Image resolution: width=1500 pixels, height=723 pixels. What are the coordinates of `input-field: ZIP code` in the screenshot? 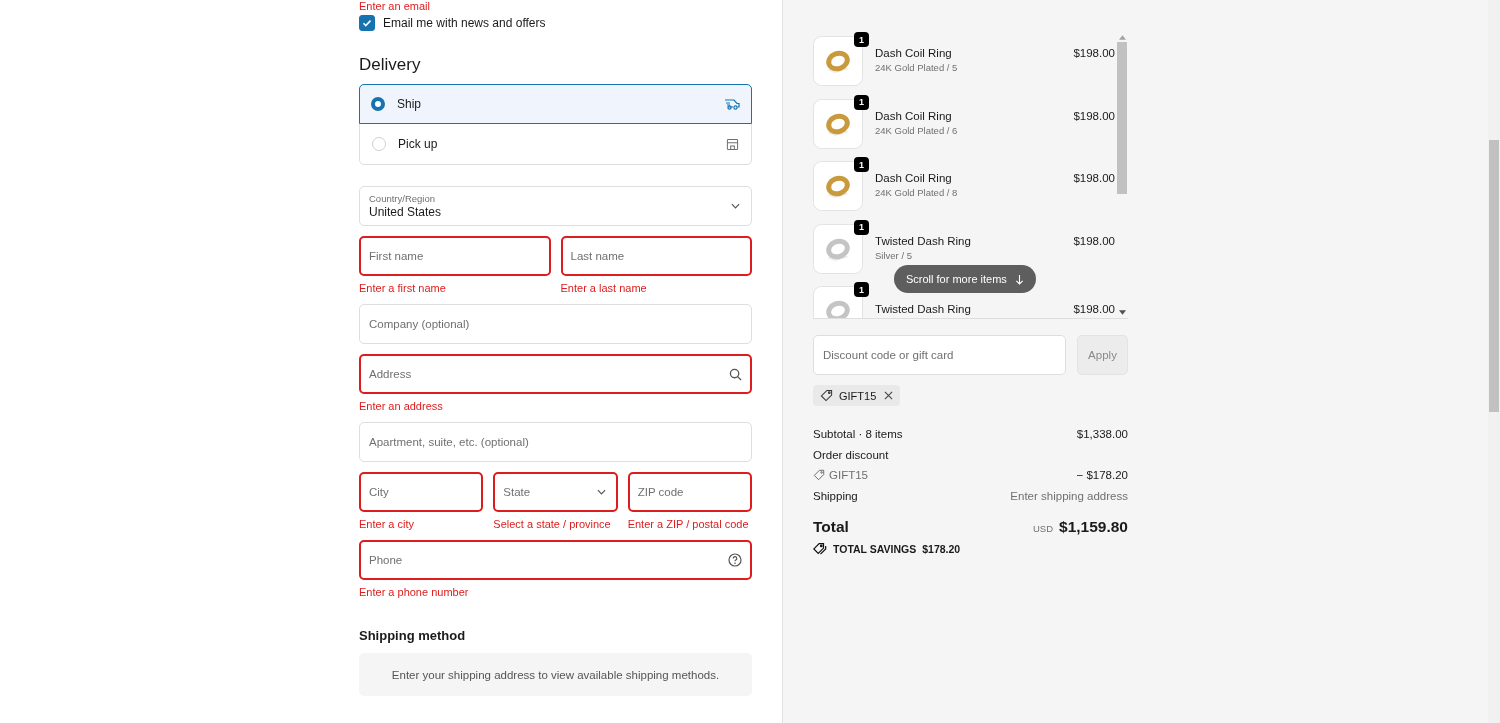 It's located at (689, 492).